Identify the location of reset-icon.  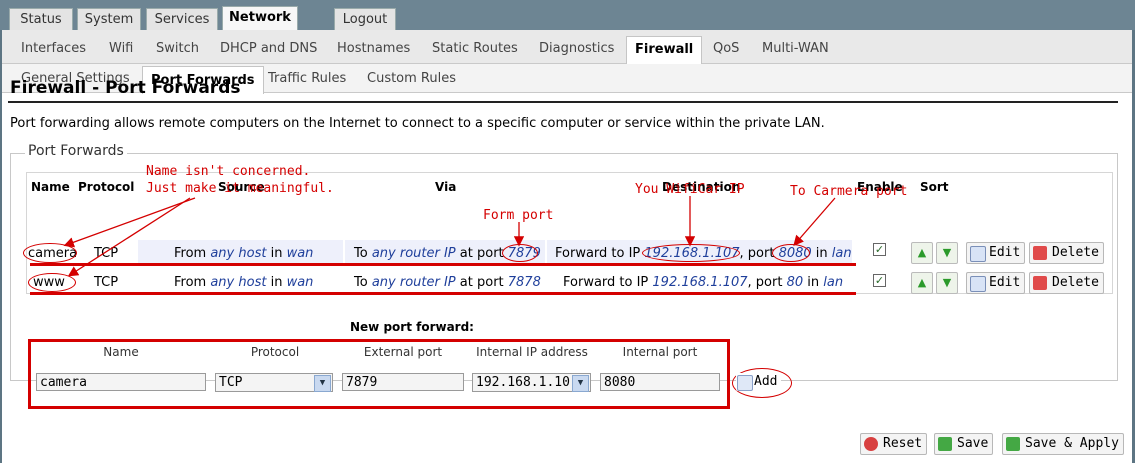
(871, 444).